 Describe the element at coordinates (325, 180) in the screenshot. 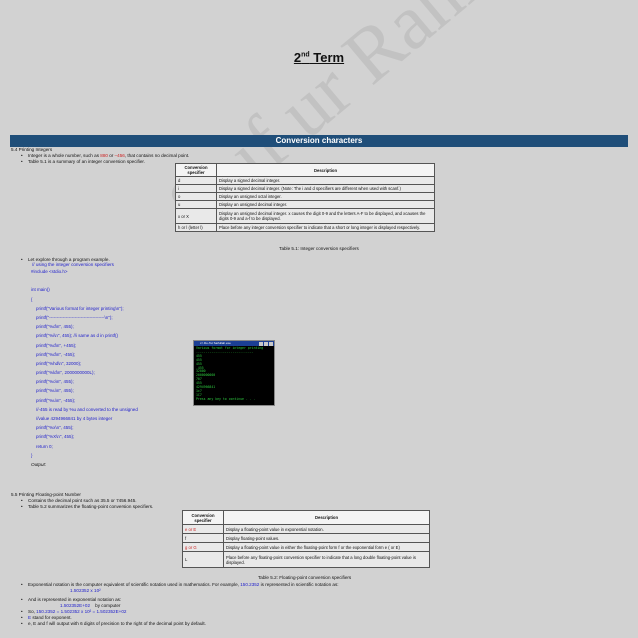

I see `table-cell-desc: Display a signed decimal integer.` at that location.